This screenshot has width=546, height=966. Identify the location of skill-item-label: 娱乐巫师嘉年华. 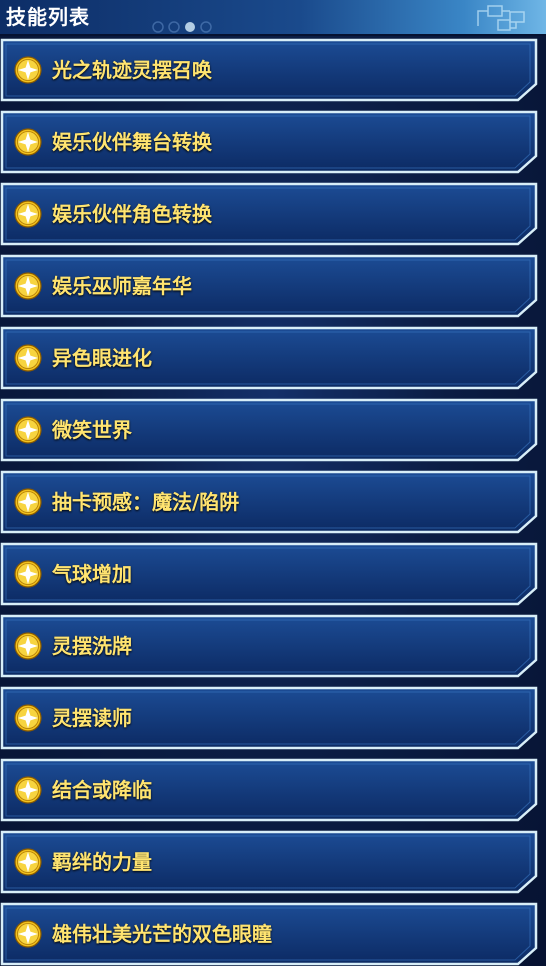
(122, 286).